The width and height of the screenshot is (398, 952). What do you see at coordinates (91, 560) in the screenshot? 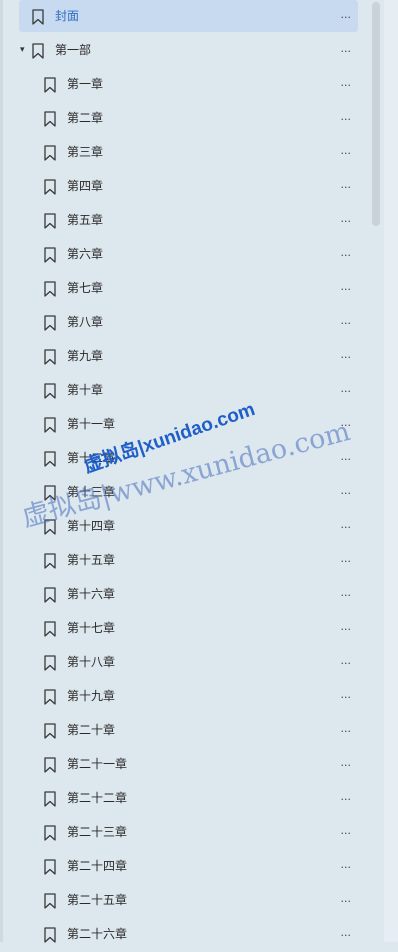
I see `outline-item-label: 第十五章` at bounding box center [91, 560].